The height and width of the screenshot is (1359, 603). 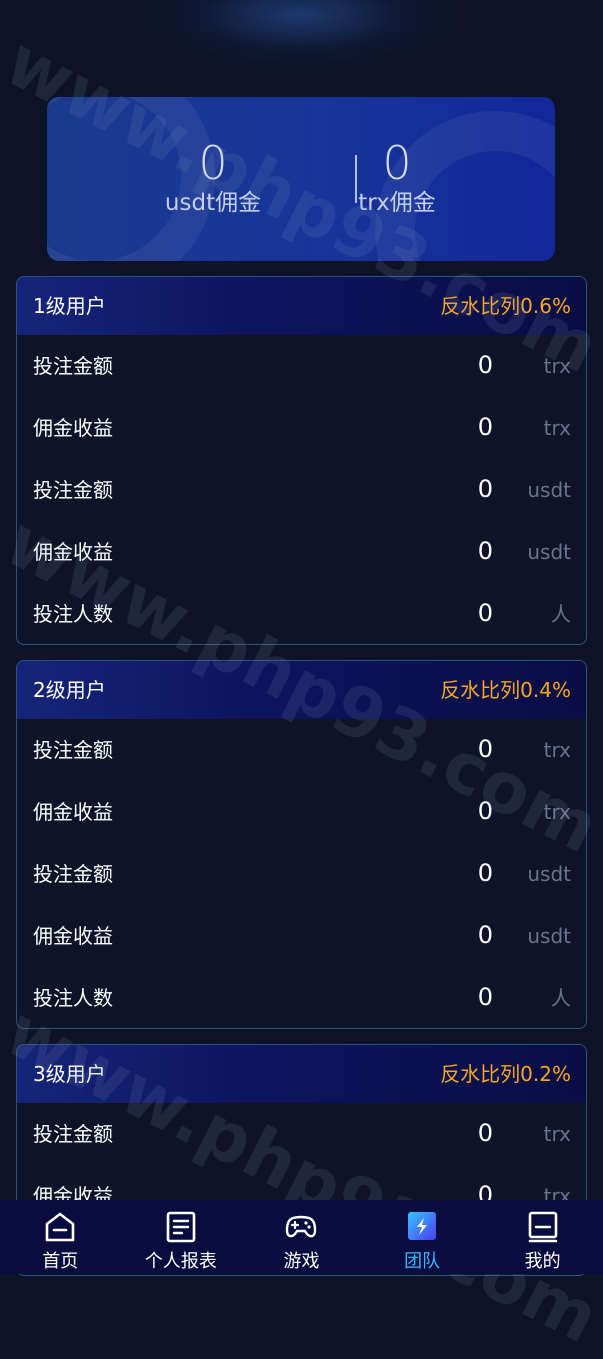 I want to click on nav-label: 游戏, so click(x=301, y=1261).